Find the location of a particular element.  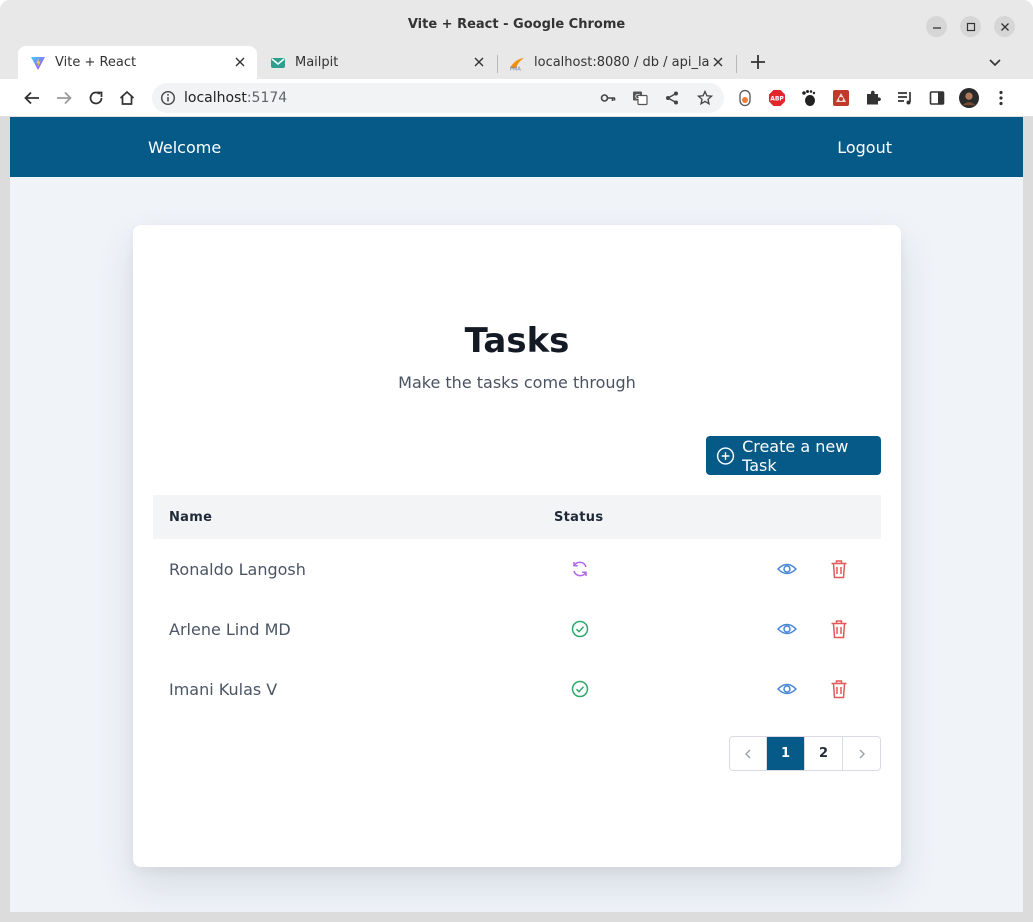

mailpit-icon is located at coordinates (278, 63).